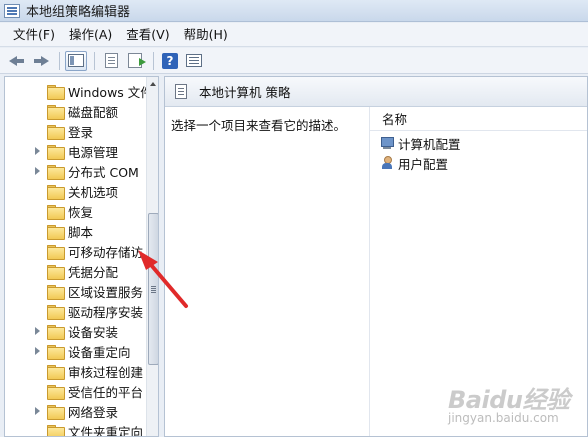  I want to click on export-icon, so click(137, 60).